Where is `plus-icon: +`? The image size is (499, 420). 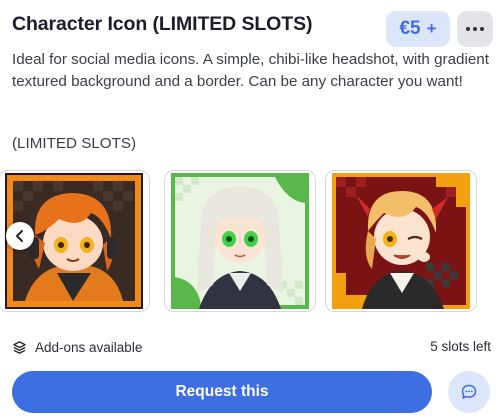
plus-icon: + is located at coordinates (431, 28).